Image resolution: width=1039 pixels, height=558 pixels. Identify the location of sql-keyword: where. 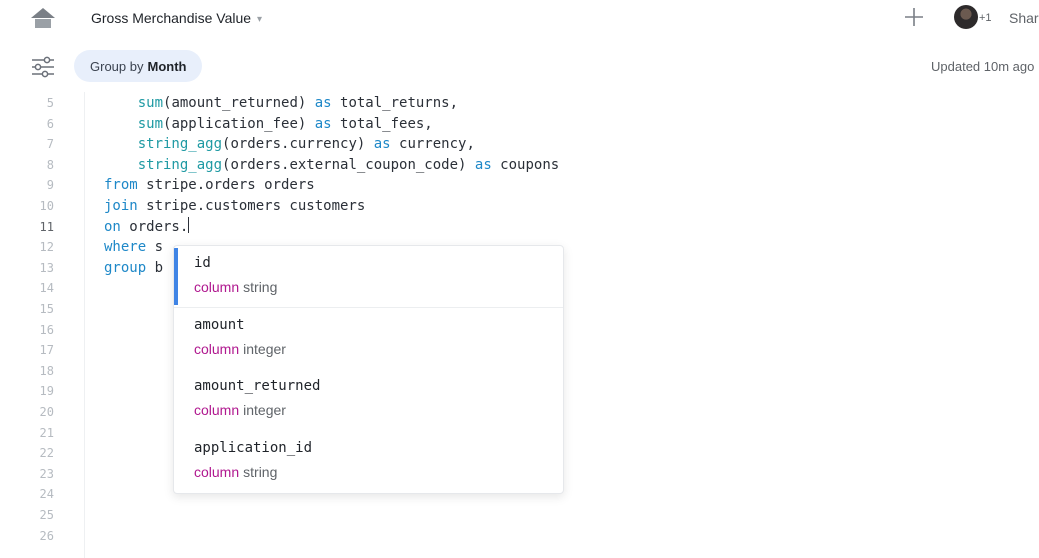
(125, 247).